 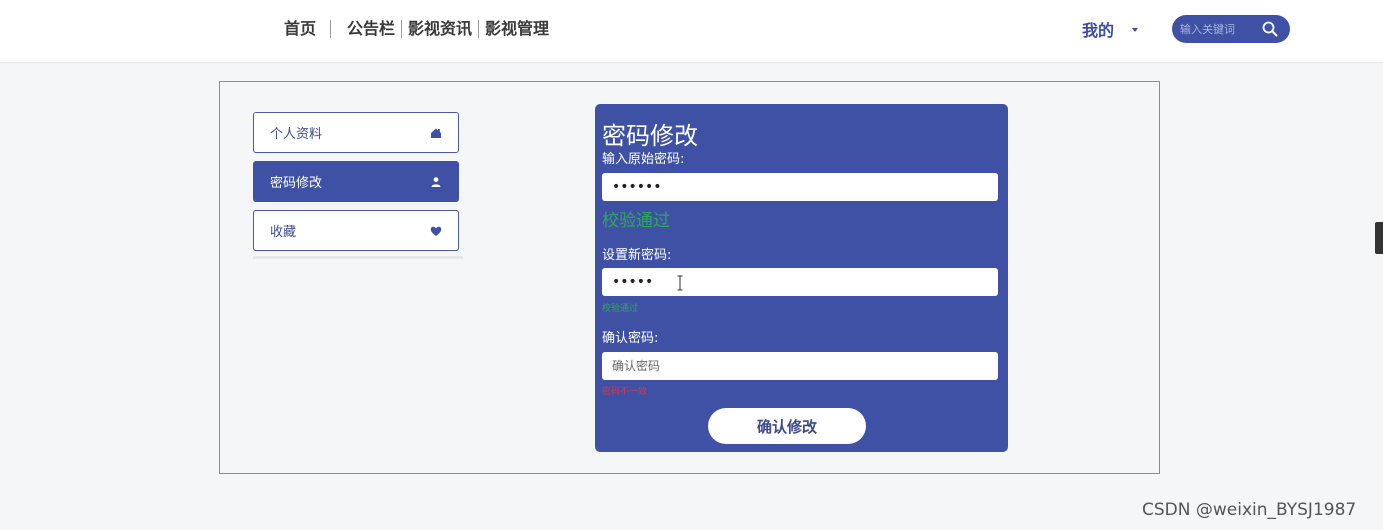 I want to click on search-box, so click(x=1231, y=29).